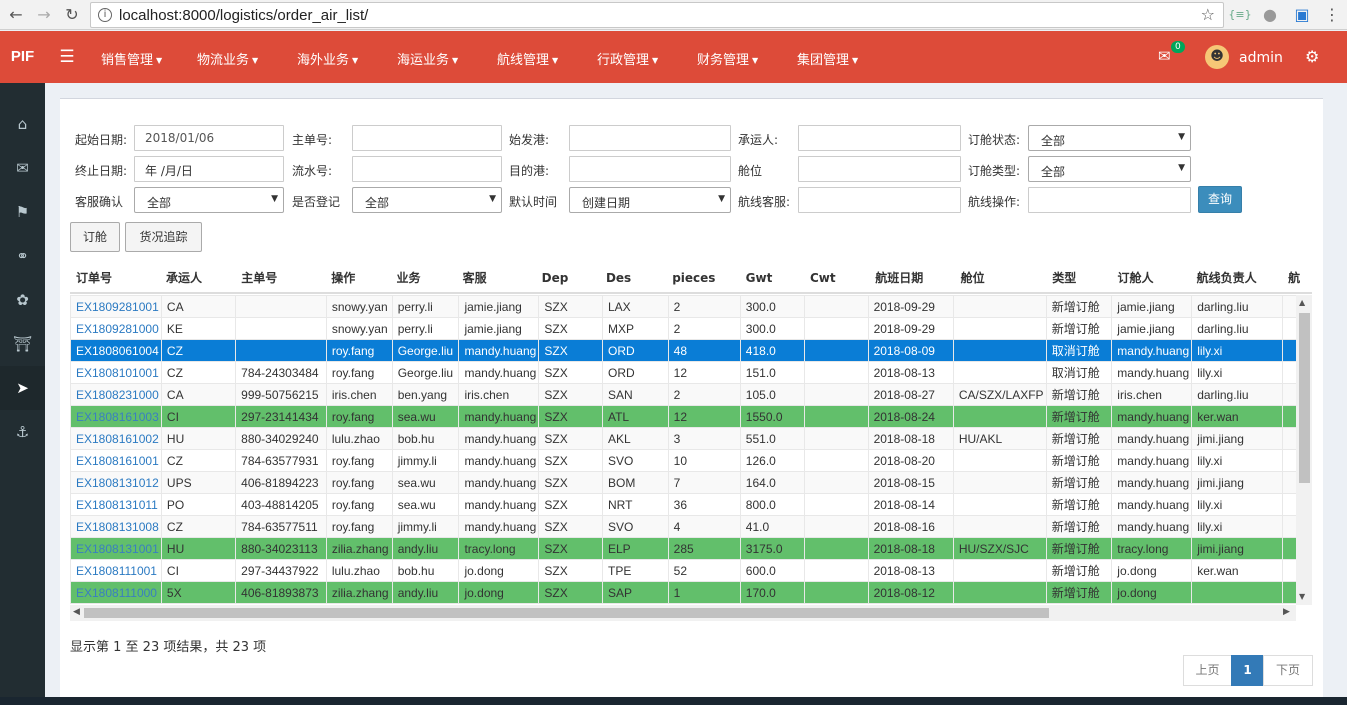 This screenshot has height=705, width=1347. What do you see at coordinates (633, 278) in the screenshot?
I see `column-header: Des` at bounding box center [633, 278].